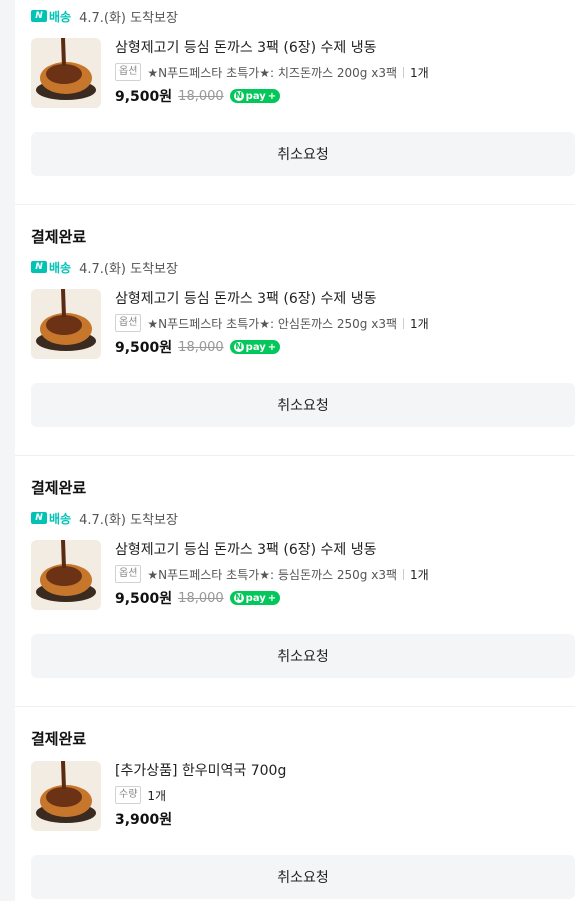 The width and height of the screenshot is (575, 901). I want to click on option-text: ★N푸드페스타 초특가★: 등심돈까스 250g x3팩, so click(272, 574).